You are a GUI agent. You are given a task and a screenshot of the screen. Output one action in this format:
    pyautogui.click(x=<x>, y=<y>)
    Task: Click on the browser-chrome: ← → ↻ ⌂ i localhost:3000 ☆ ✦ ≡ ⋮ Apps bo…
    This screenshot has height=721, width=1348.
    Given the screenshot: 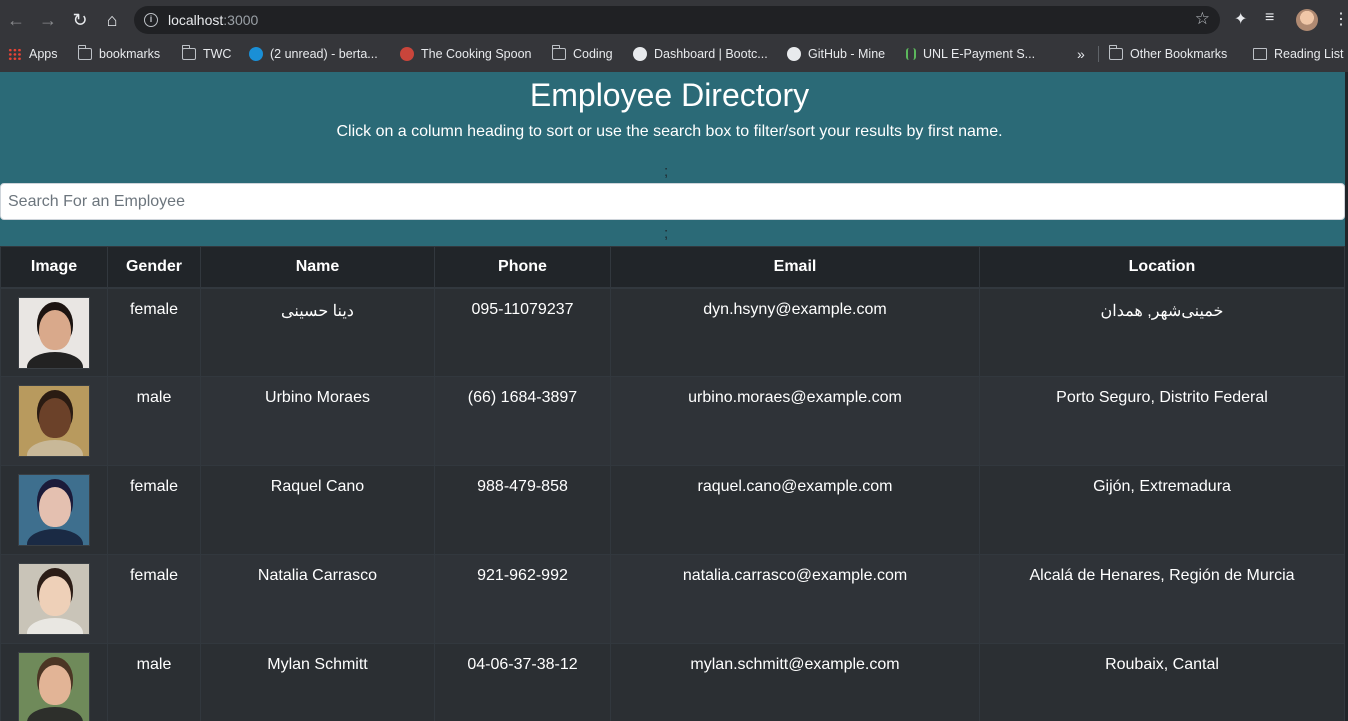 What is the action you would take?
    pyautogui.click(x=674, y=36)
    